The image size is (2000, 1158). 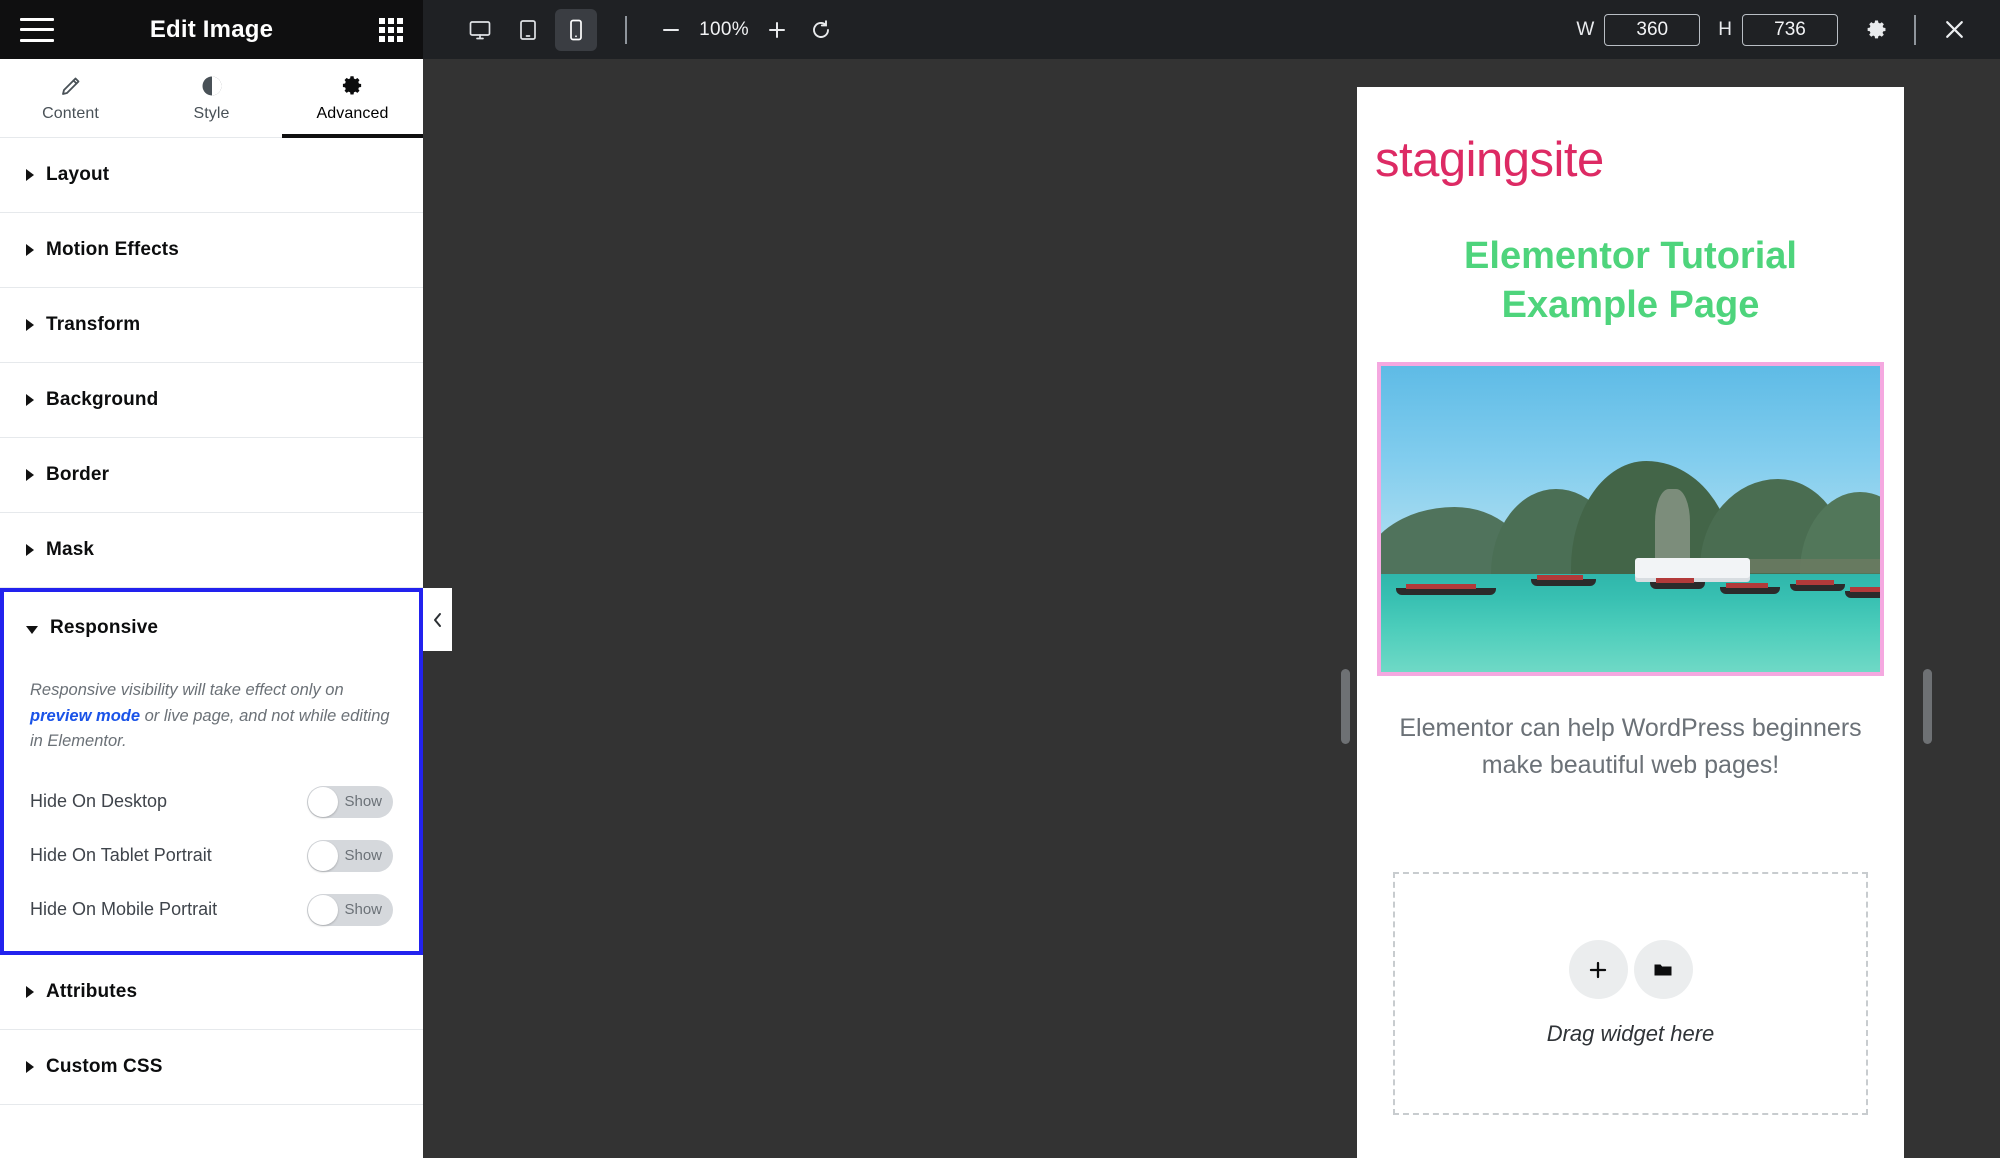 I want to click on device-switcher, so click(x=528, y=29).